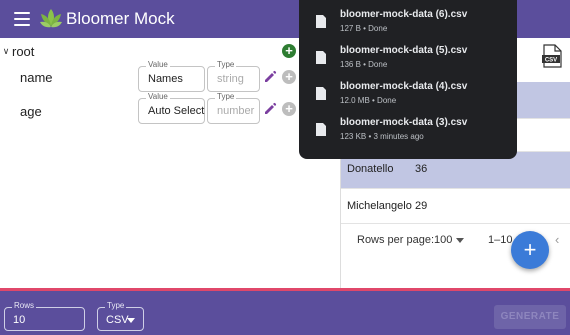 The image size is (570, 335). What do you see at coordinates (455, 223) in the screenshot?
I see `row-divider` at bounding box center [455, 223].